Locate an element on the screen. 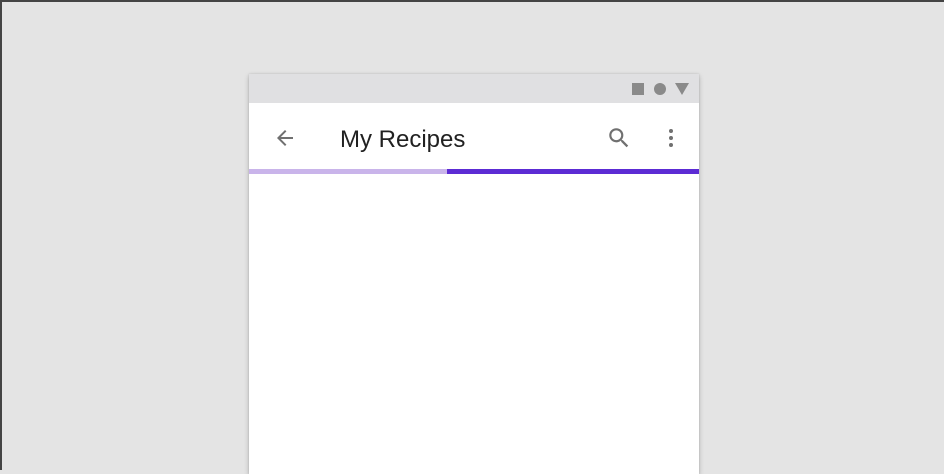 The image size is (944, 474). more-options-button is located at coordinates (671, 138).